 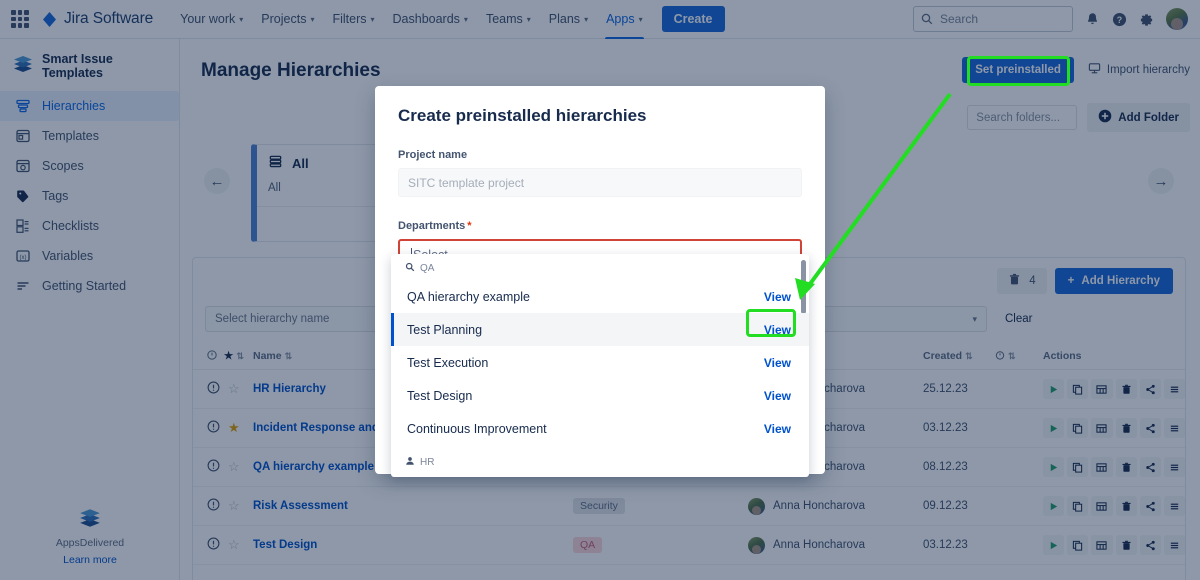 What do you see at coordinates (600, 459) in the screenshot?
I see `dropdown-group-hr: HR` at bounding box center [600, 459].